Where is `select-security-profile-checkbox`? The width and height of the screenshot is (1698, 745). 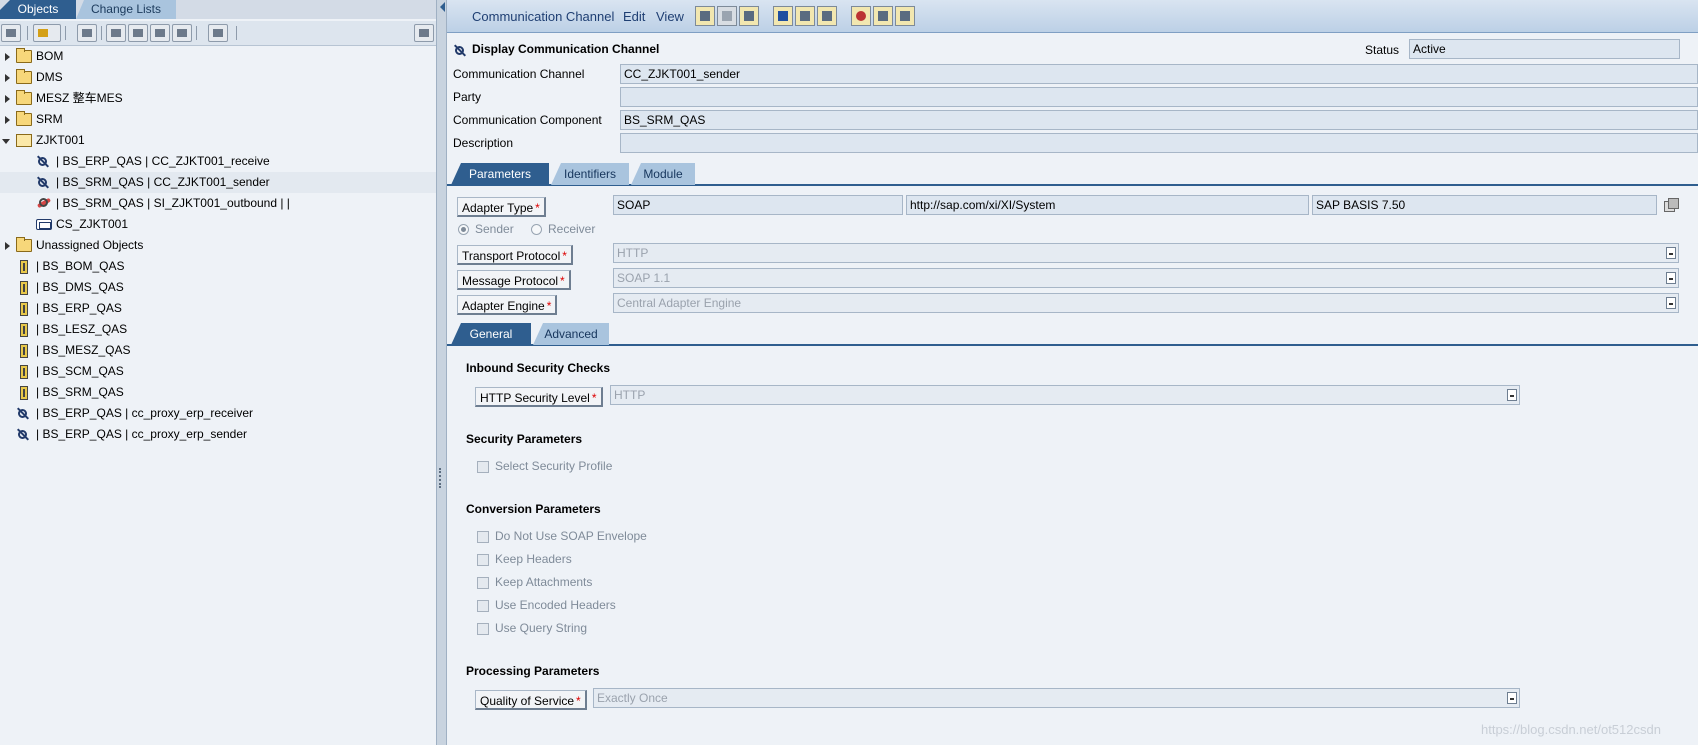 select-security-profile-checkbox is located at coordinates (483, 467).